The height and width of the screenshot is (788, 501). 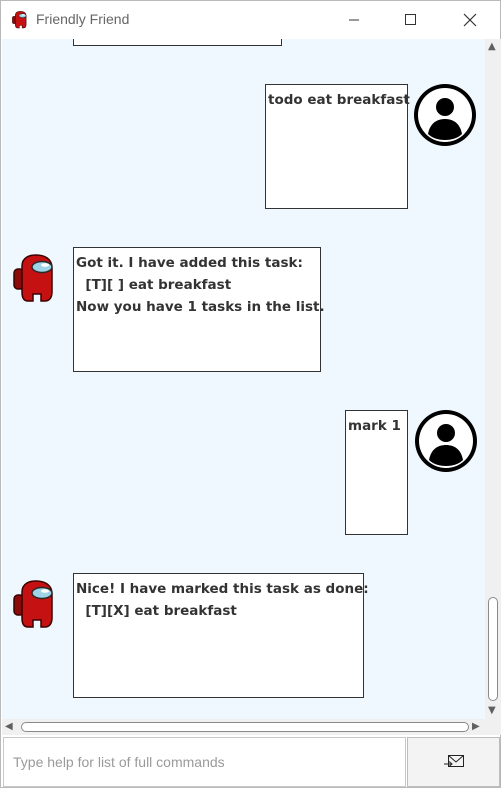 I want to click on scroll-down-arrow-icon: ▼, so click(x=492, y=711).